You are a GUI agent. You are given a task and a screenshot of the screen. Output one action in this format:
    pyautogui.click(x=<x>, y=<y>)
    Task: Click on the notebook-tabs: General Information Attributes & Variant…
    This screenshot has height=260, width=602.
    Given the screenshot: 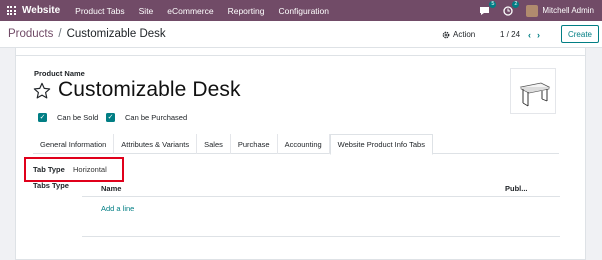 What is the action you would take?
    pyautogui.click(x=296, y=144)
    